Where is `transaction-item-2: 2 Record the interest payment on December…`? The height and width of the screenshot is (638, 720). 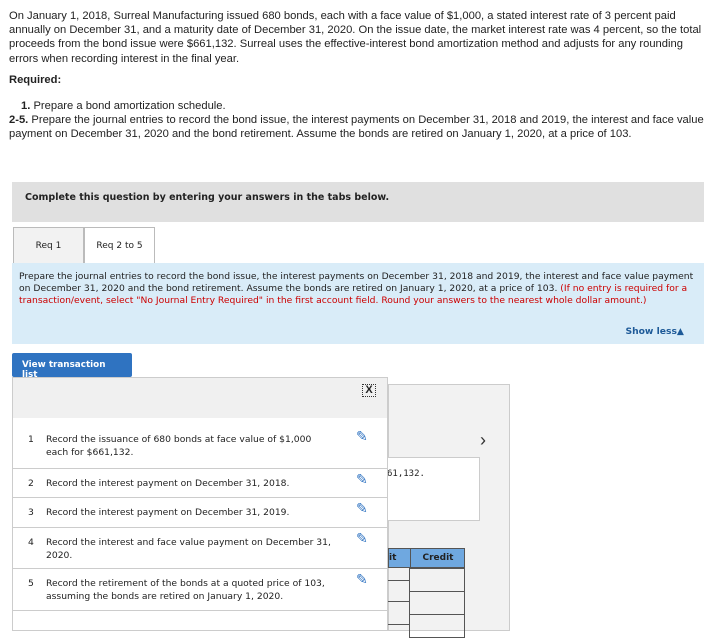
transaction-item-2: 2 Record the interest payment on December… is located at coordinates (200, 483).